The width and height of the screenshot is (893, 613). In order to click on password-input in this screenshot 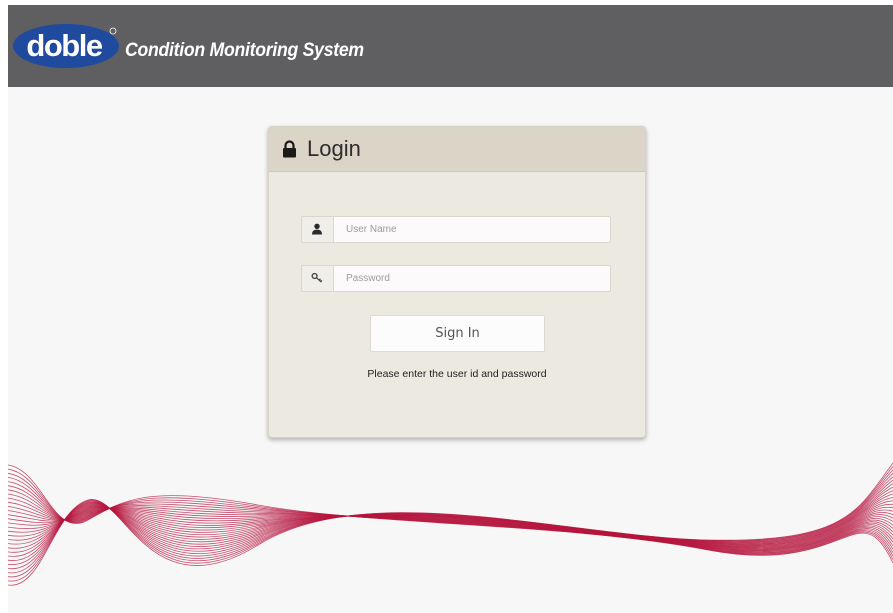, I will do `click(471, 278)`.